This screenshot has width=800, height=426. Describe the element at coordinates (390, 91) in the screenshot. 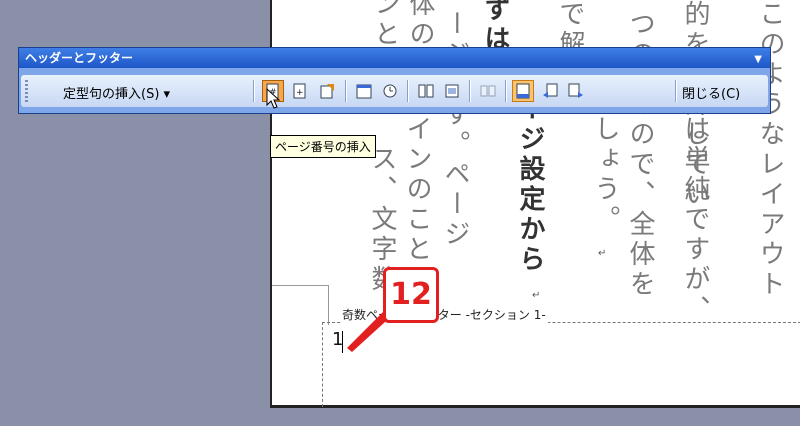

I see `insert-time-icon` at that location.